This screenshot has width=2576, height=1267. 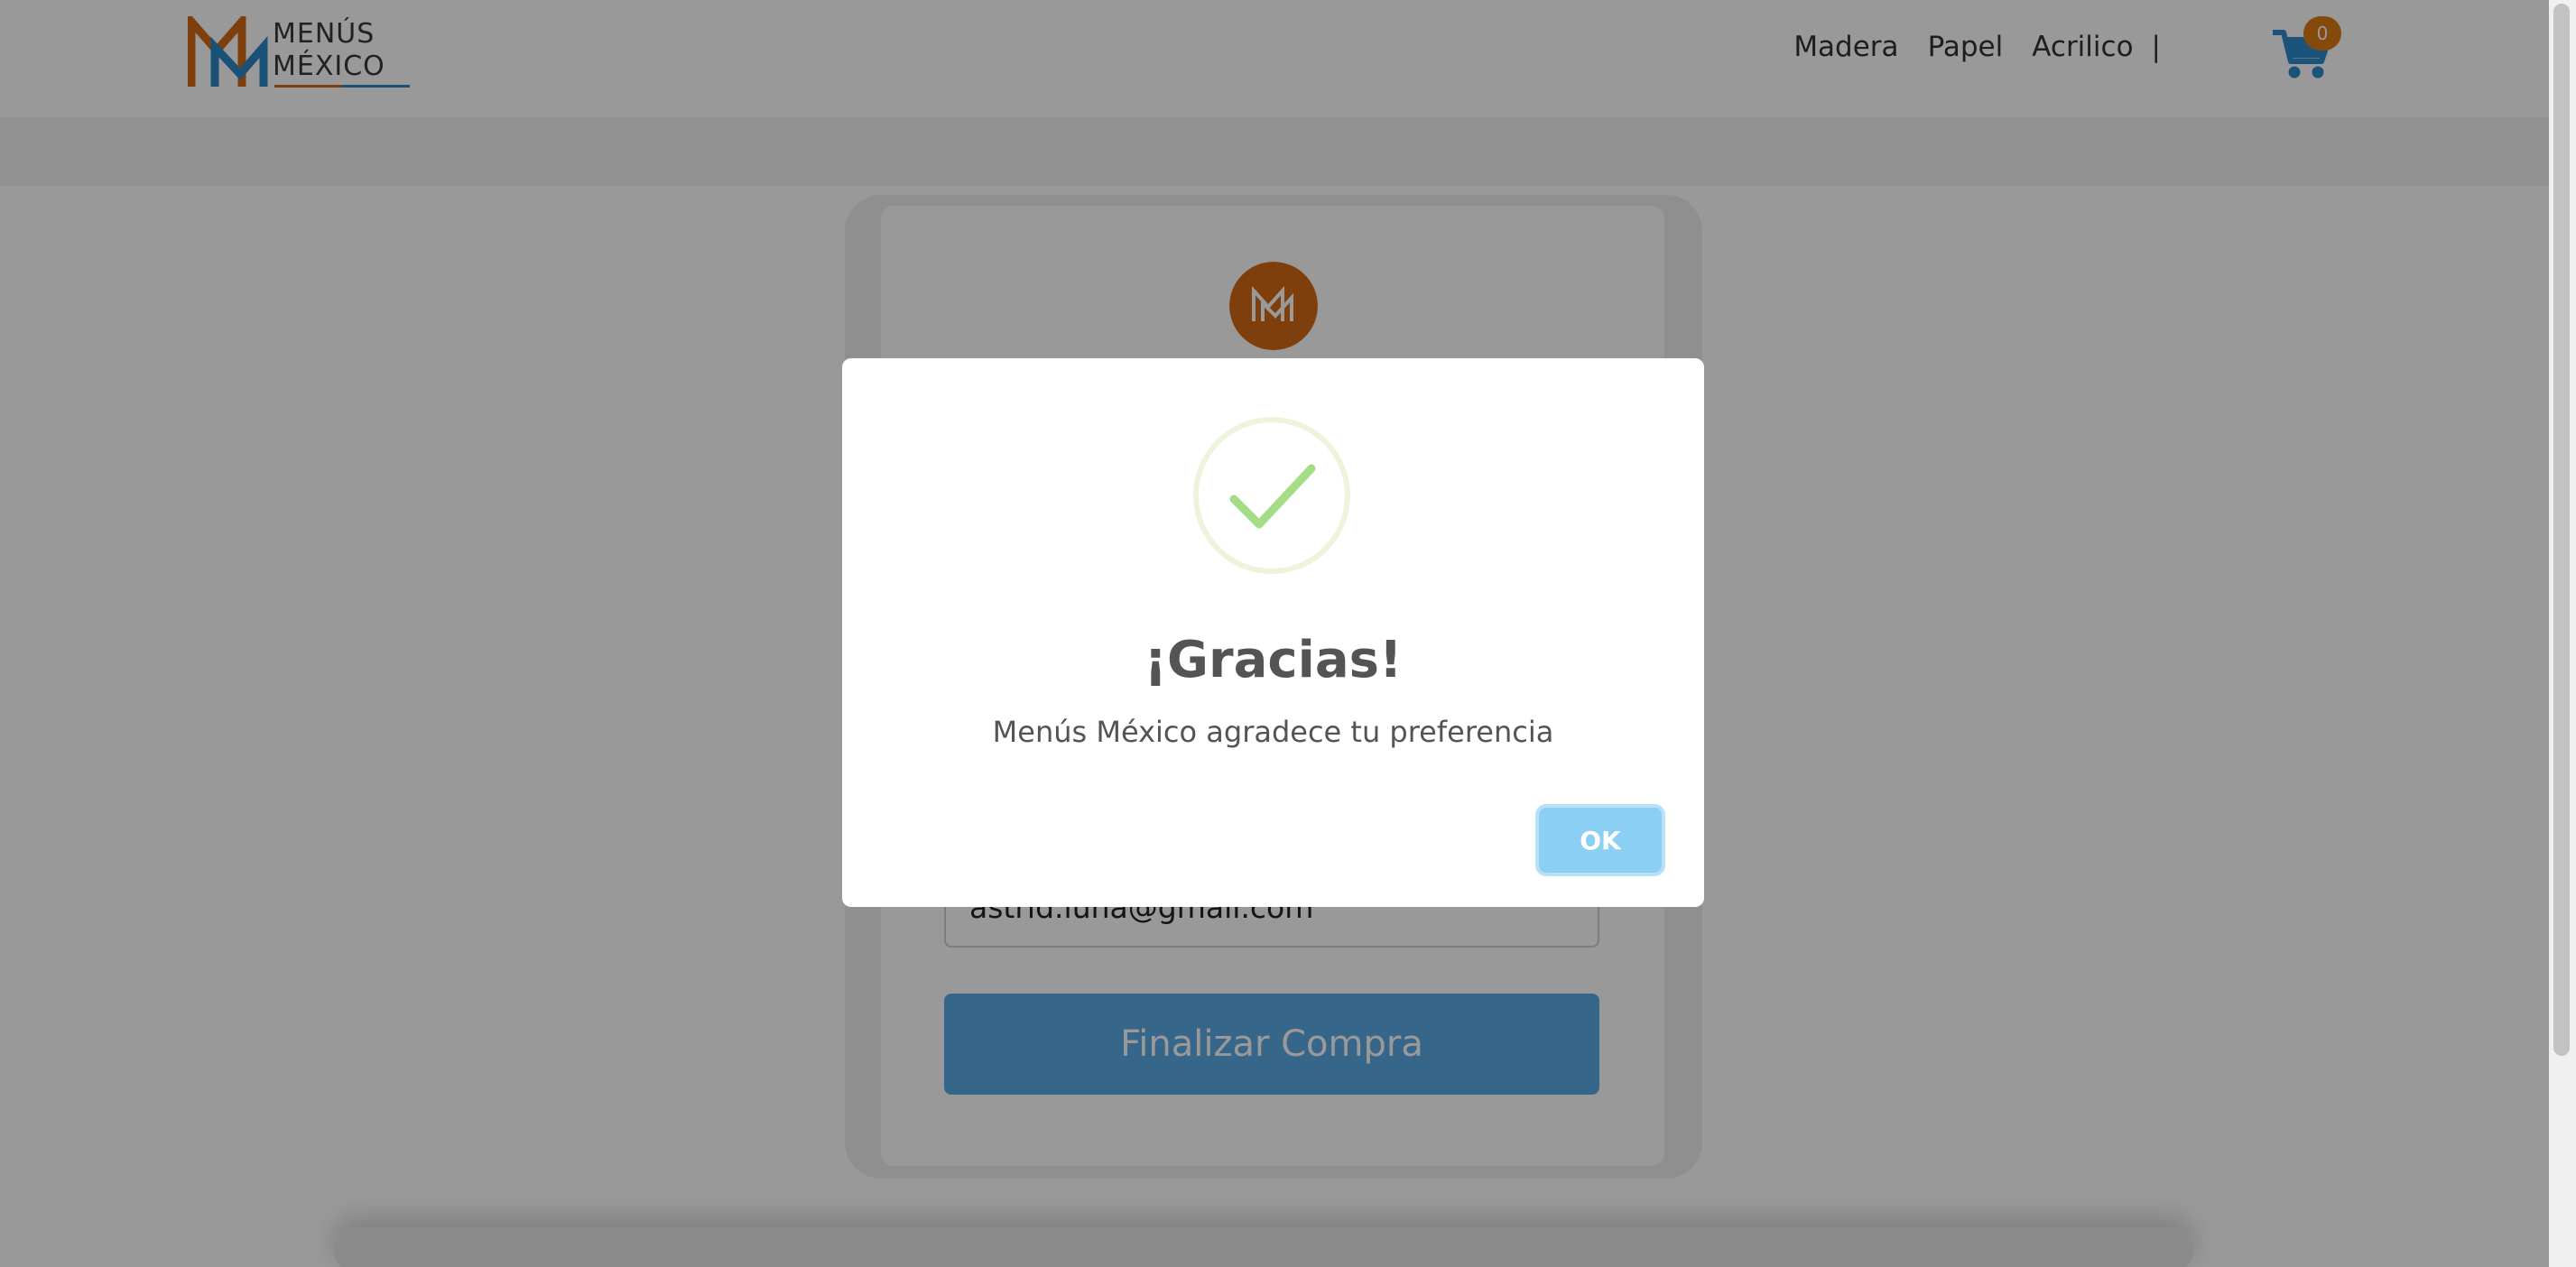 I want to click on vertical-scrollbar-thumb, so click(x=2561, y=530).